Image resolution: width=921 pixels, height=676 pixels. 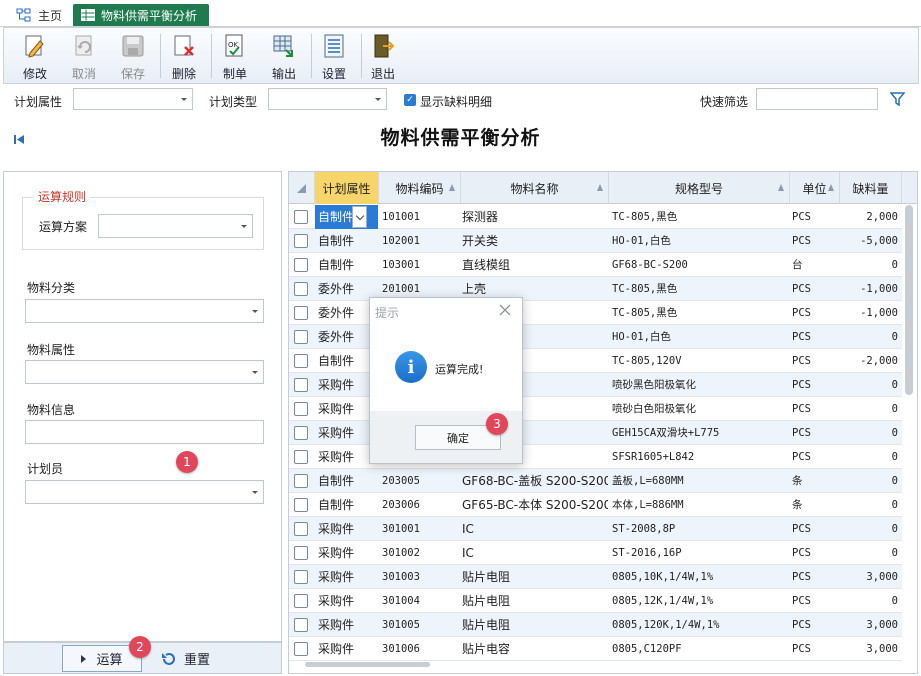 I want to click on col-header-name: 物料名称, so click(x=535, y=188).